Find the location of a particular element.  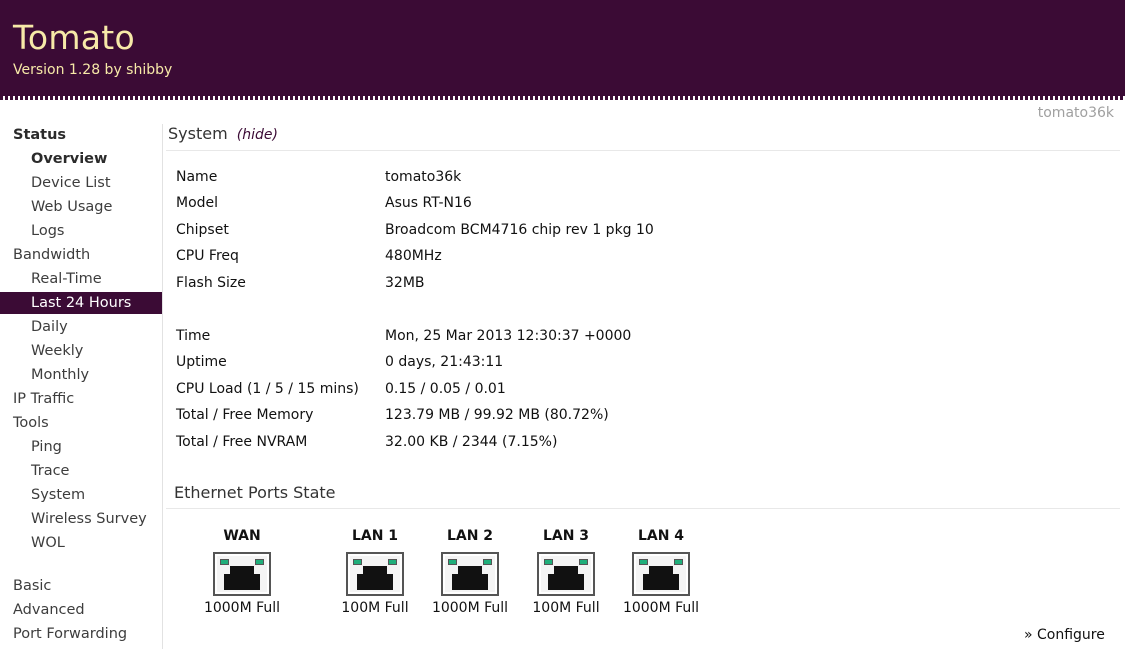

section-divider is located at coordinates (643, 150).